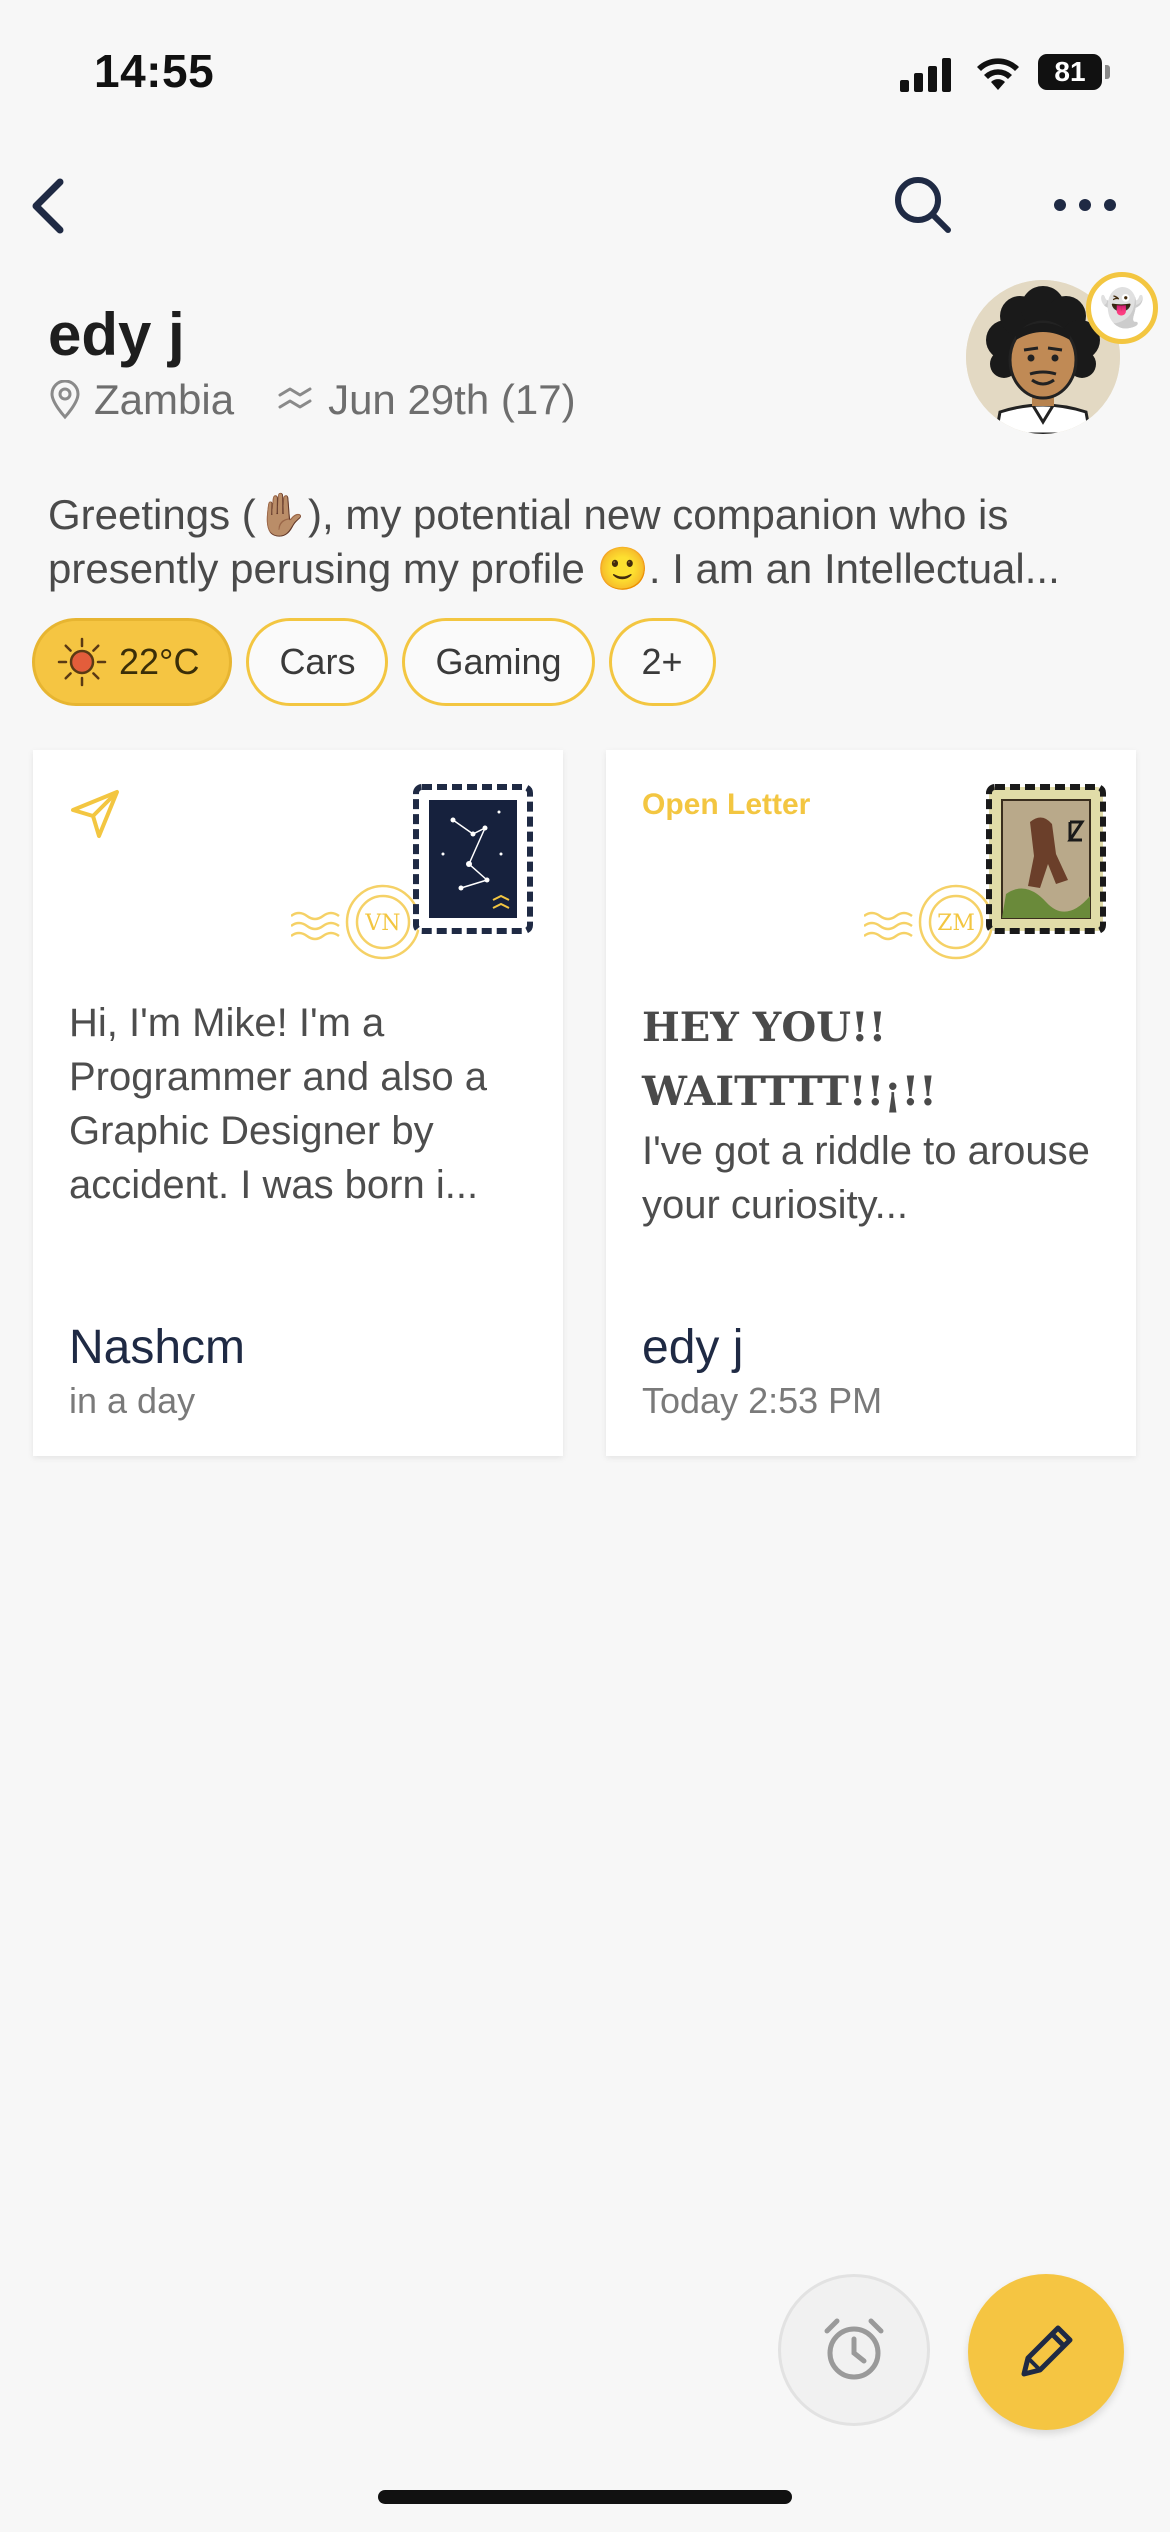 The width and height of the screenshot is (1170, 2532). What do you see at coordinates (452, 399) in the screenshot?
I see `profile-birthday: Jun 29th (17)` at bounding box center [452, 399].